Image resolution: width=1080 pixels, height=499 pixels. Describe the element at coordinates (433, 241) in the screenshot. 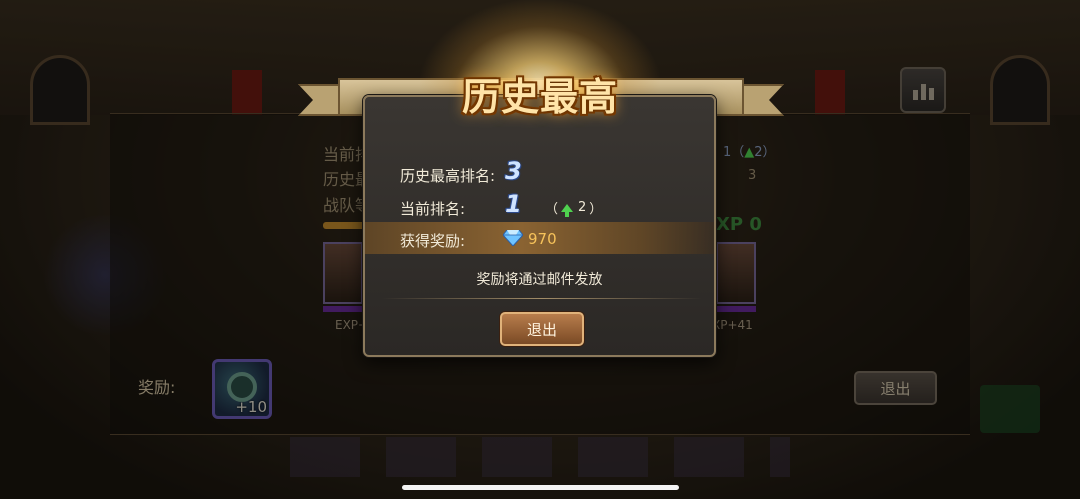

I see `reward-label: 获得奖励:` at that location.